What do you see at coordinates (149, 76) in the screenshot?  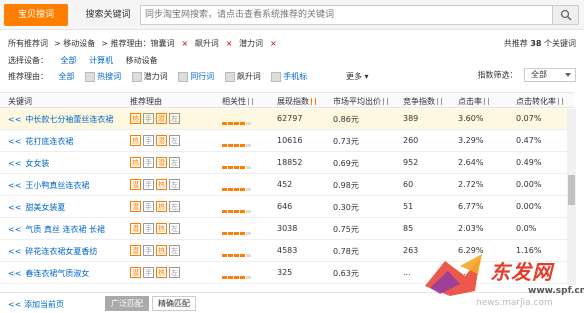 I see `reason-potential: 潜力词` at bounding box center [149, 76].